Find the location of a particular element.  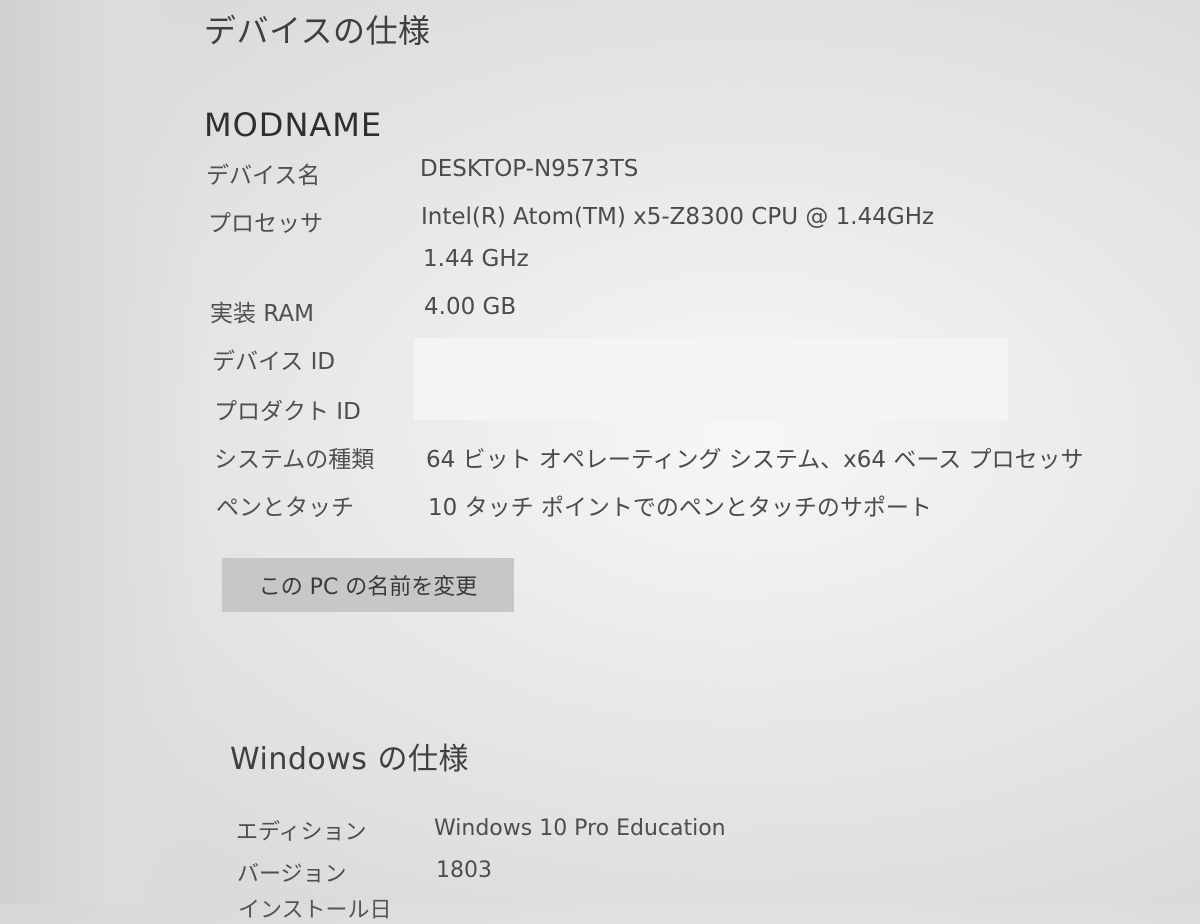

device-name-value: DESKTOP-N9573TS is located at coordinates (529, 169).